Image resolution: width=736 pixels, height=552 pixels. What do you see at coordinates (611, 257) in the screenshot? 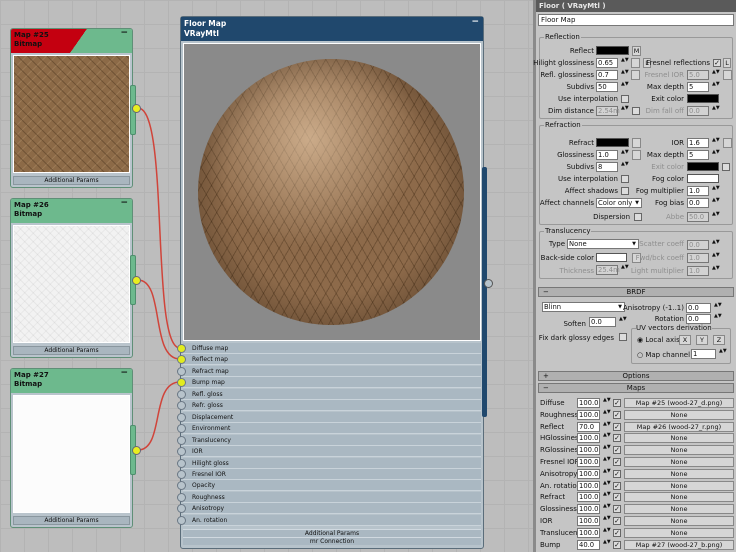
I see `back-side-color-swatch` at bounding box center [611, 257].